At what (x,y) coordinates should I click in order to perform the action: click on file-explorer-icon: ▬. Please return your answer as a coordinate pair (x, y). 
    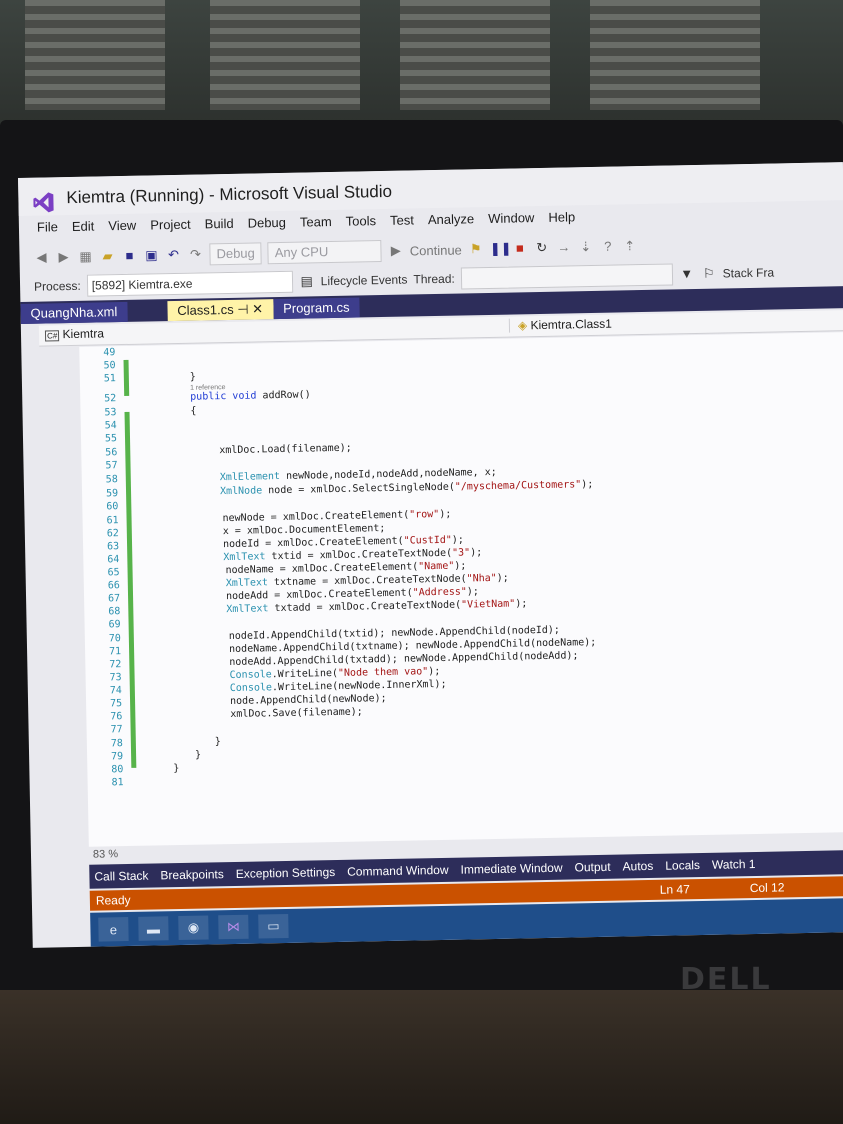
    Looking at the image, I should click on (153, 928).